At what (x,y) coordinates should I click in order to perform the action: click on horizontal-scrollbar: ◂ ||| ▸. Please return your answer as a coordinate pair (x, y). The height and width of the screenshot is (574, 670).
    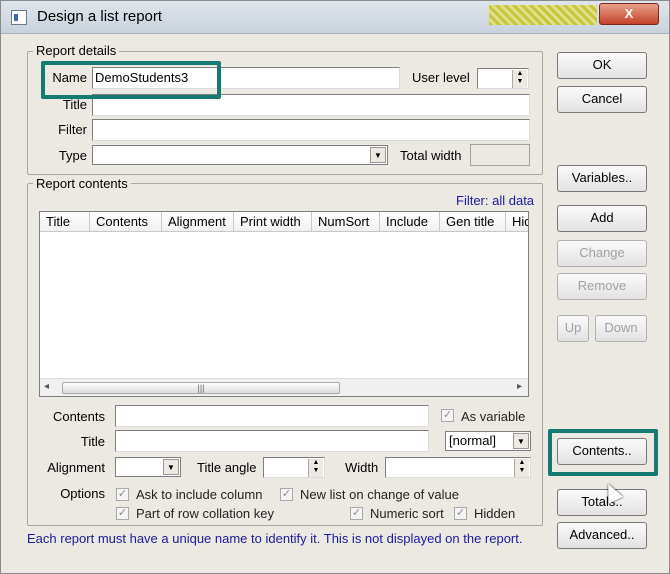
    Looking at the image, I should click on (284, 387).